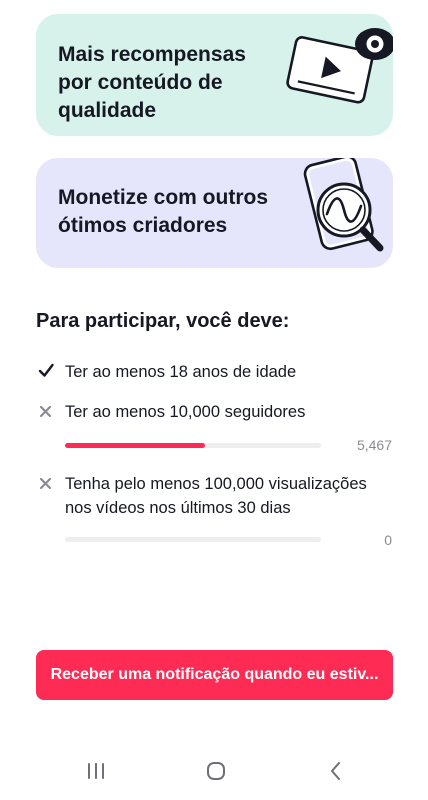 The image size is (428, 800). I want to click on requirement-age-text: Ter ao menos 18 anos de idade, so click(181, 372).